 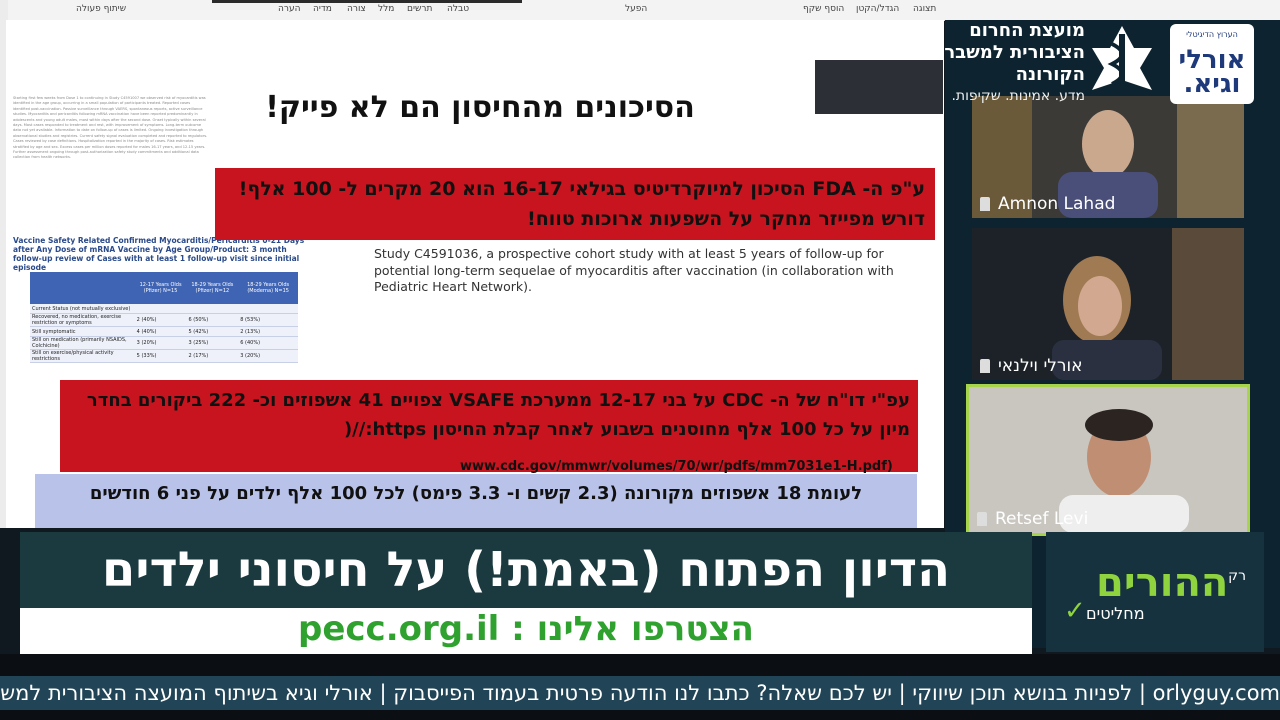 I want to click on table-cell: Current Status (not mutually exclusive), so click(x=82, y=309).